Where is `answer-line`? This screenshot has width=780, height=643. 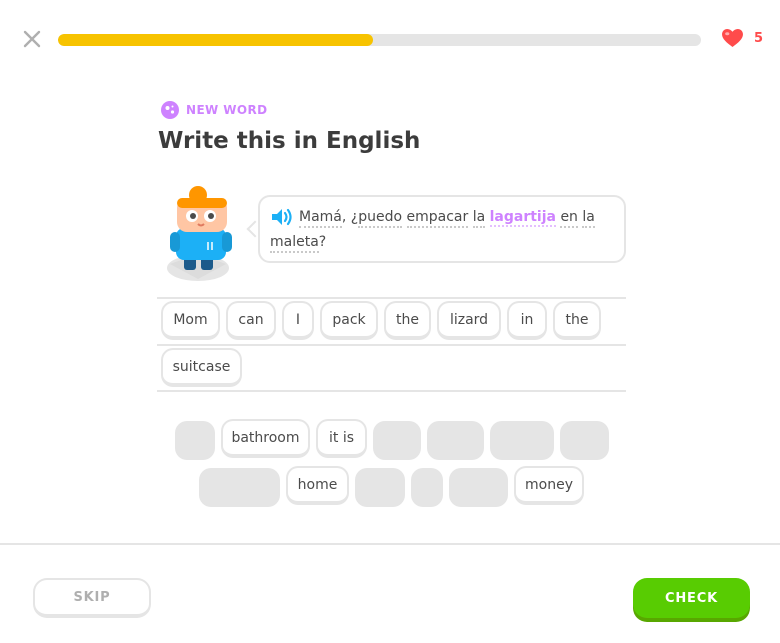
answer-line is located at coordinates (391, 345).